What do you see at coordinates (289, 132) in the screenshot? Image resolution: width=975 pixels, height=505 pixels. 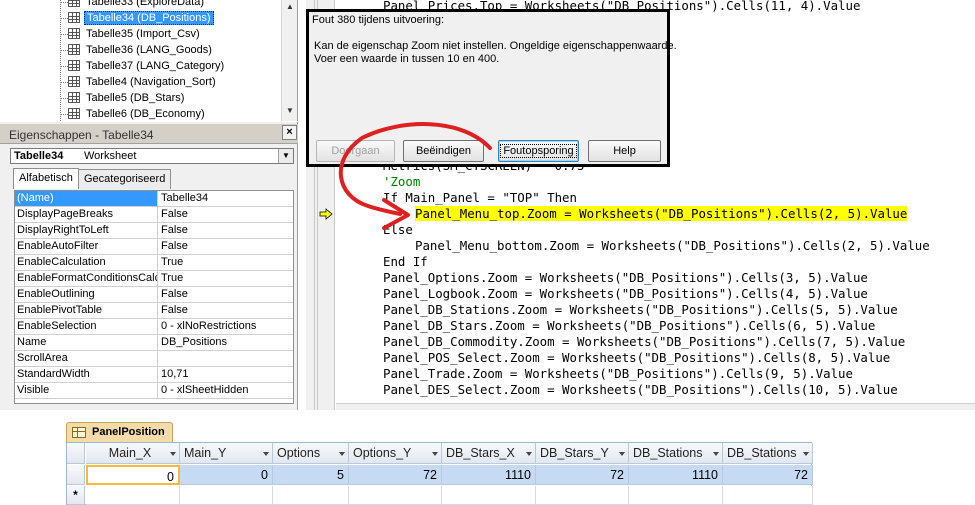 I see `close-icon: ×` at bounding box center [289, 132].